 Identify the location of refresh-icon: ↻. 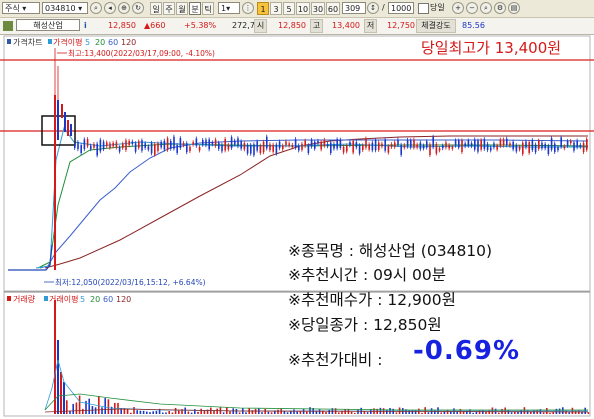
(138, 8).